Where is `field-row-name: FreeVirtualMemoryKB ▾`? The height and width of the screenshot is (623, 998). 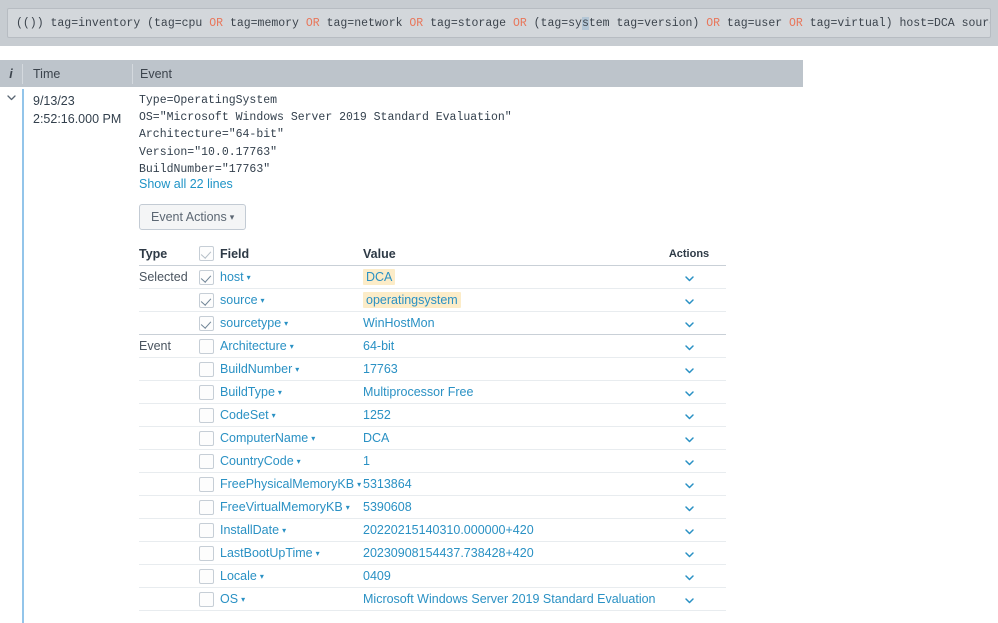
field-row-name: FreeVirtualMemoryKB ▾ is located at coordinates (285, 508).